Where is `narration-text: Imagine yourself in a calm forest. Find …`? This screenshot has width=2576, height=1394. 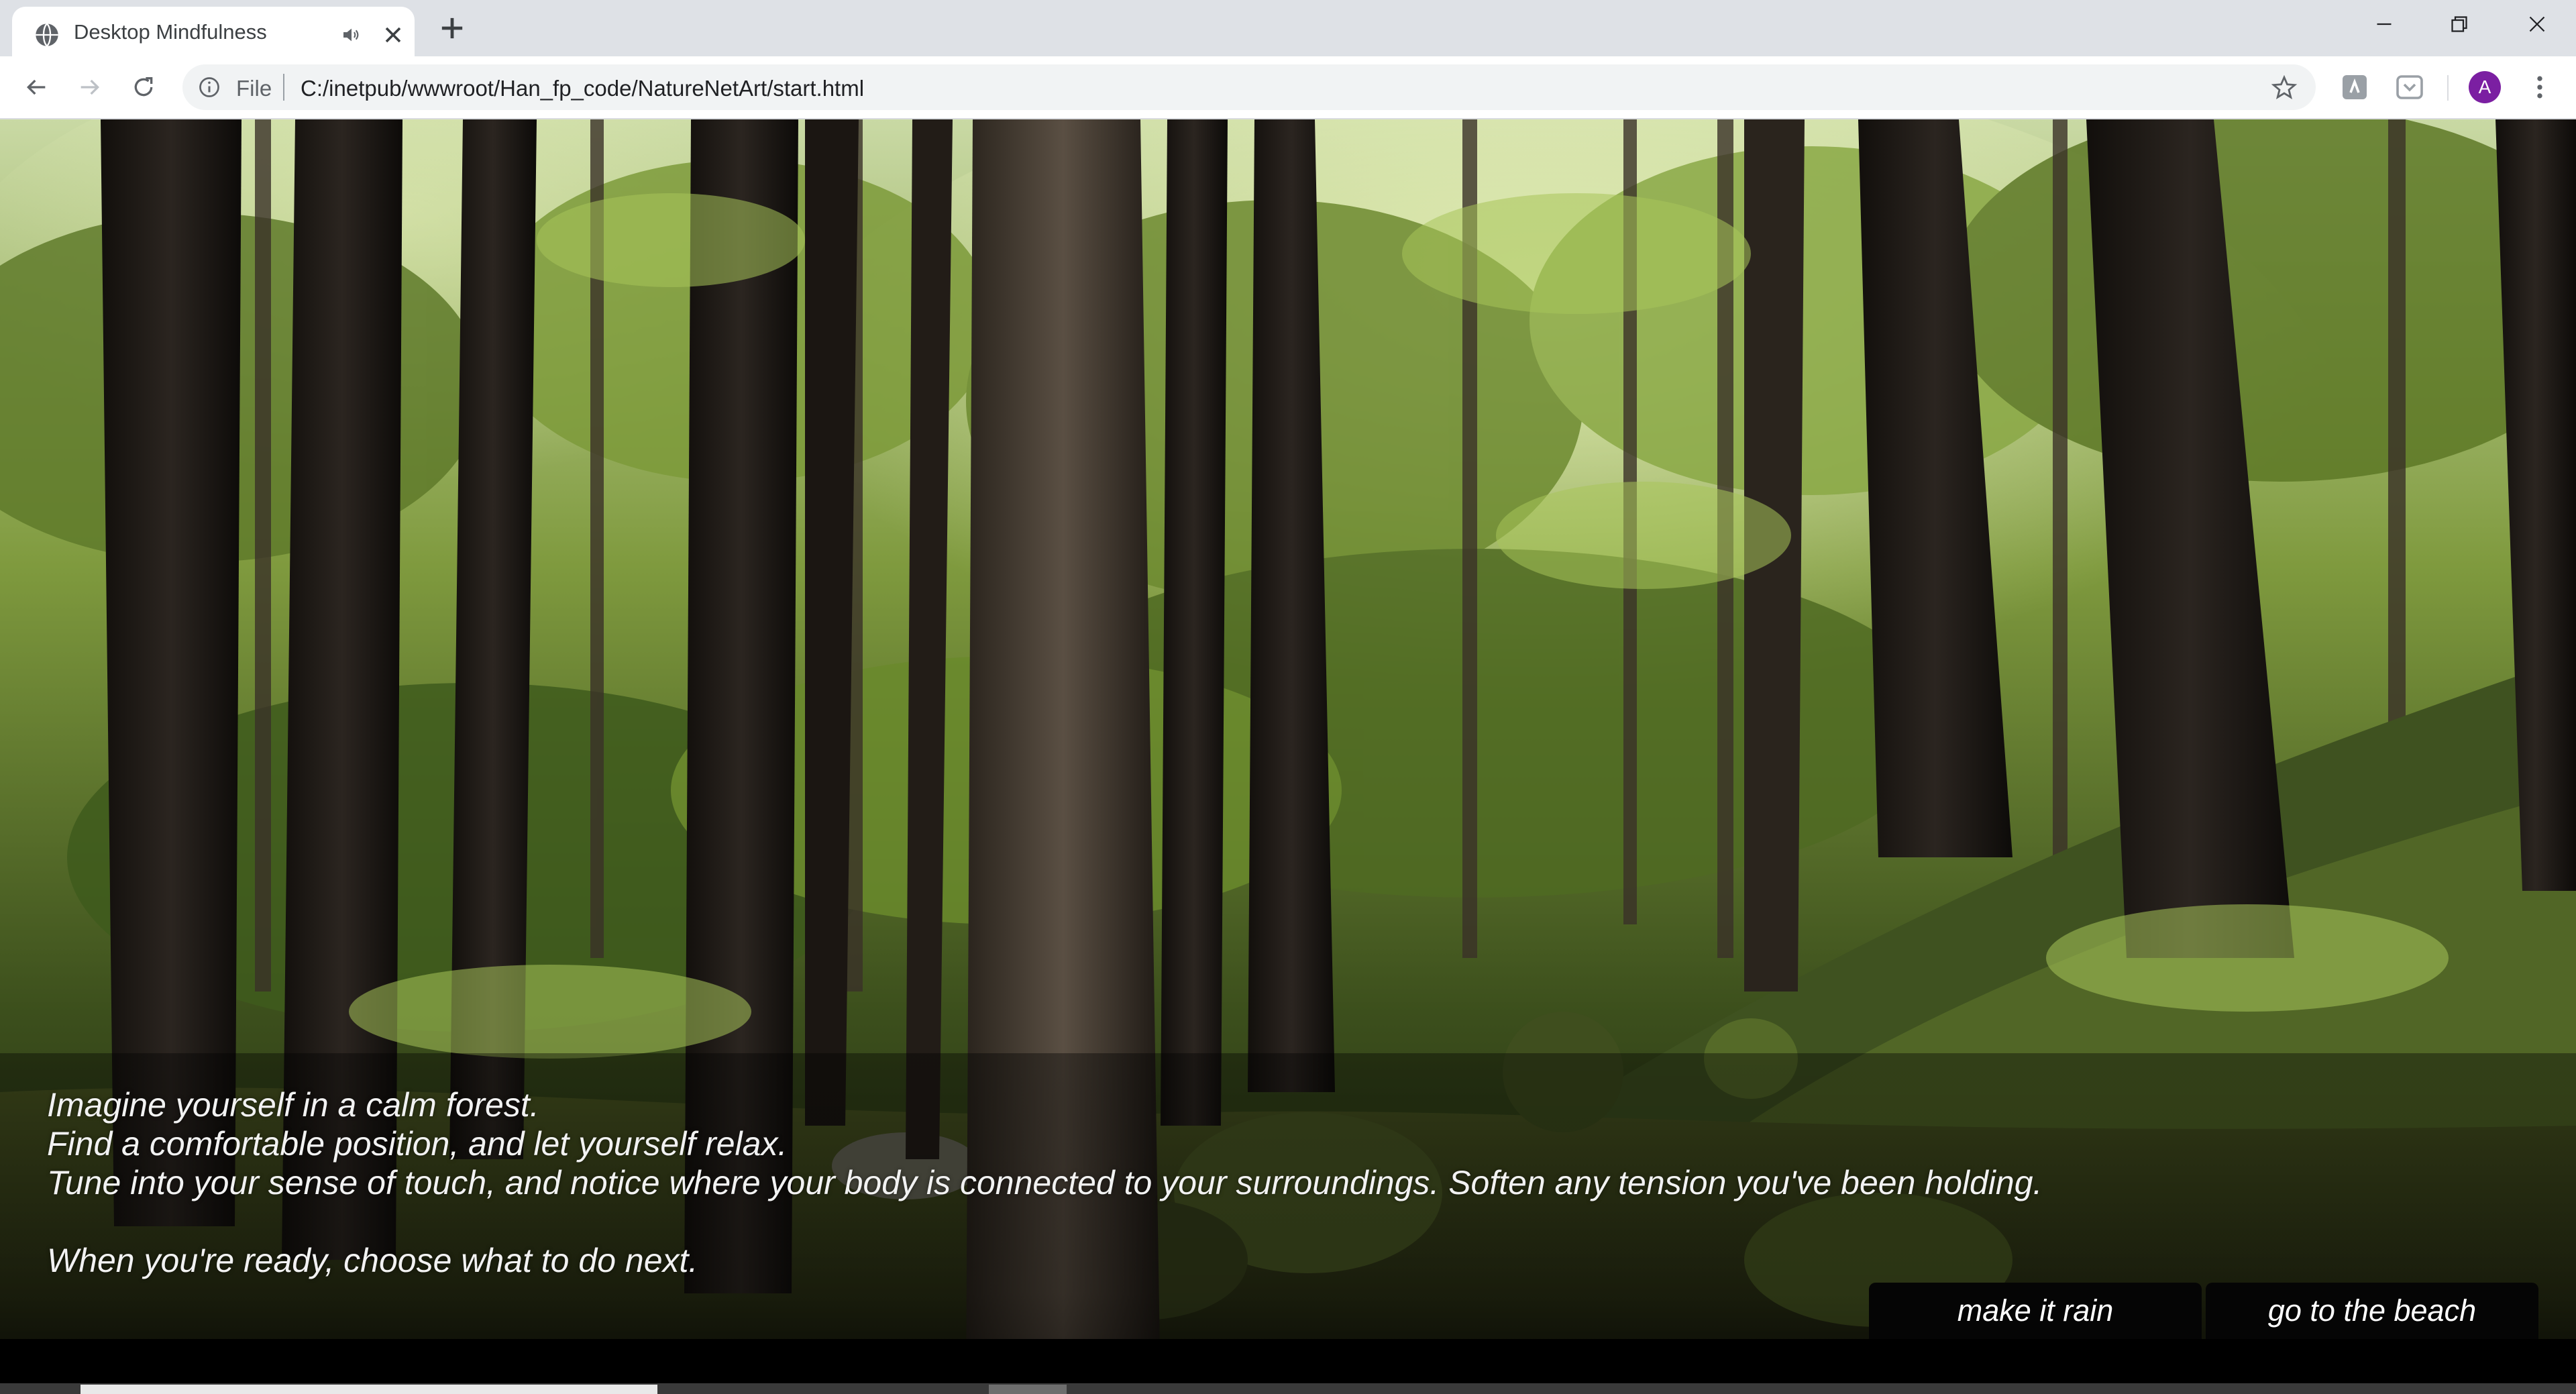
narration-text: Imagine yourself in a calm forest. Find … is located at coordinates (1044, 1182).